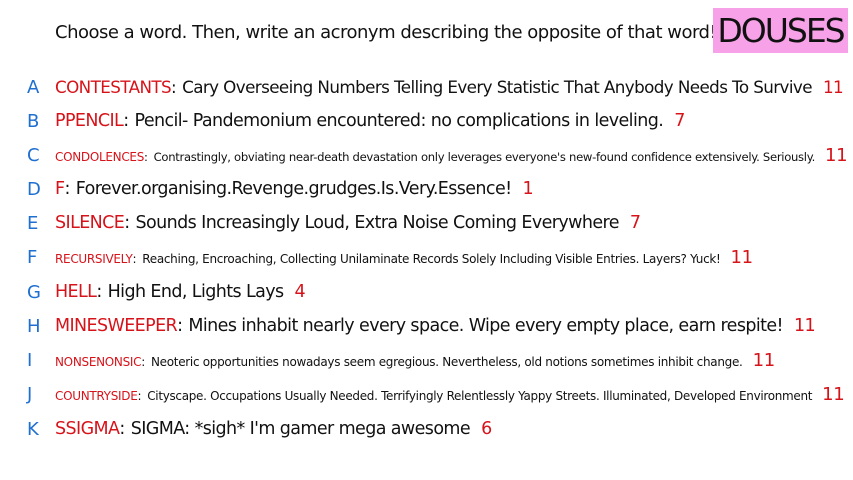 Image resolution: width=853 pixels, height=480 pixels. I want to click on entry-letter: K, so click(33, 429).